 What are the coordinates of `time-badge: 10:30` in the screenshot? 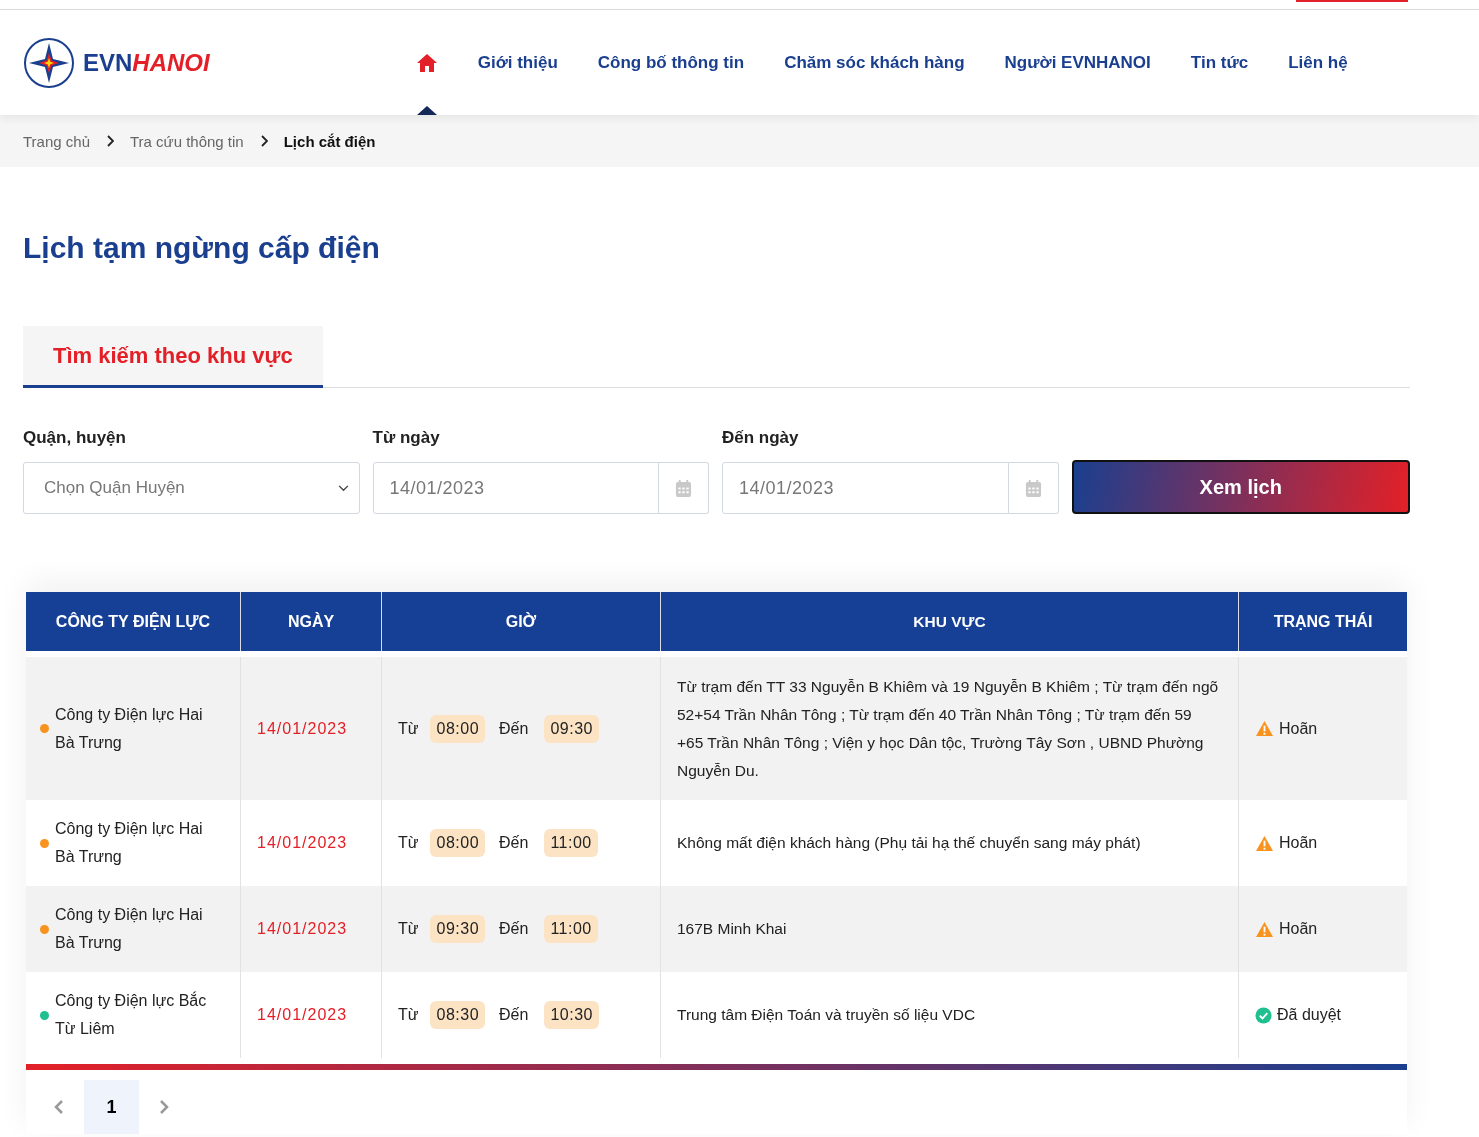 It's located at (571, 1015).